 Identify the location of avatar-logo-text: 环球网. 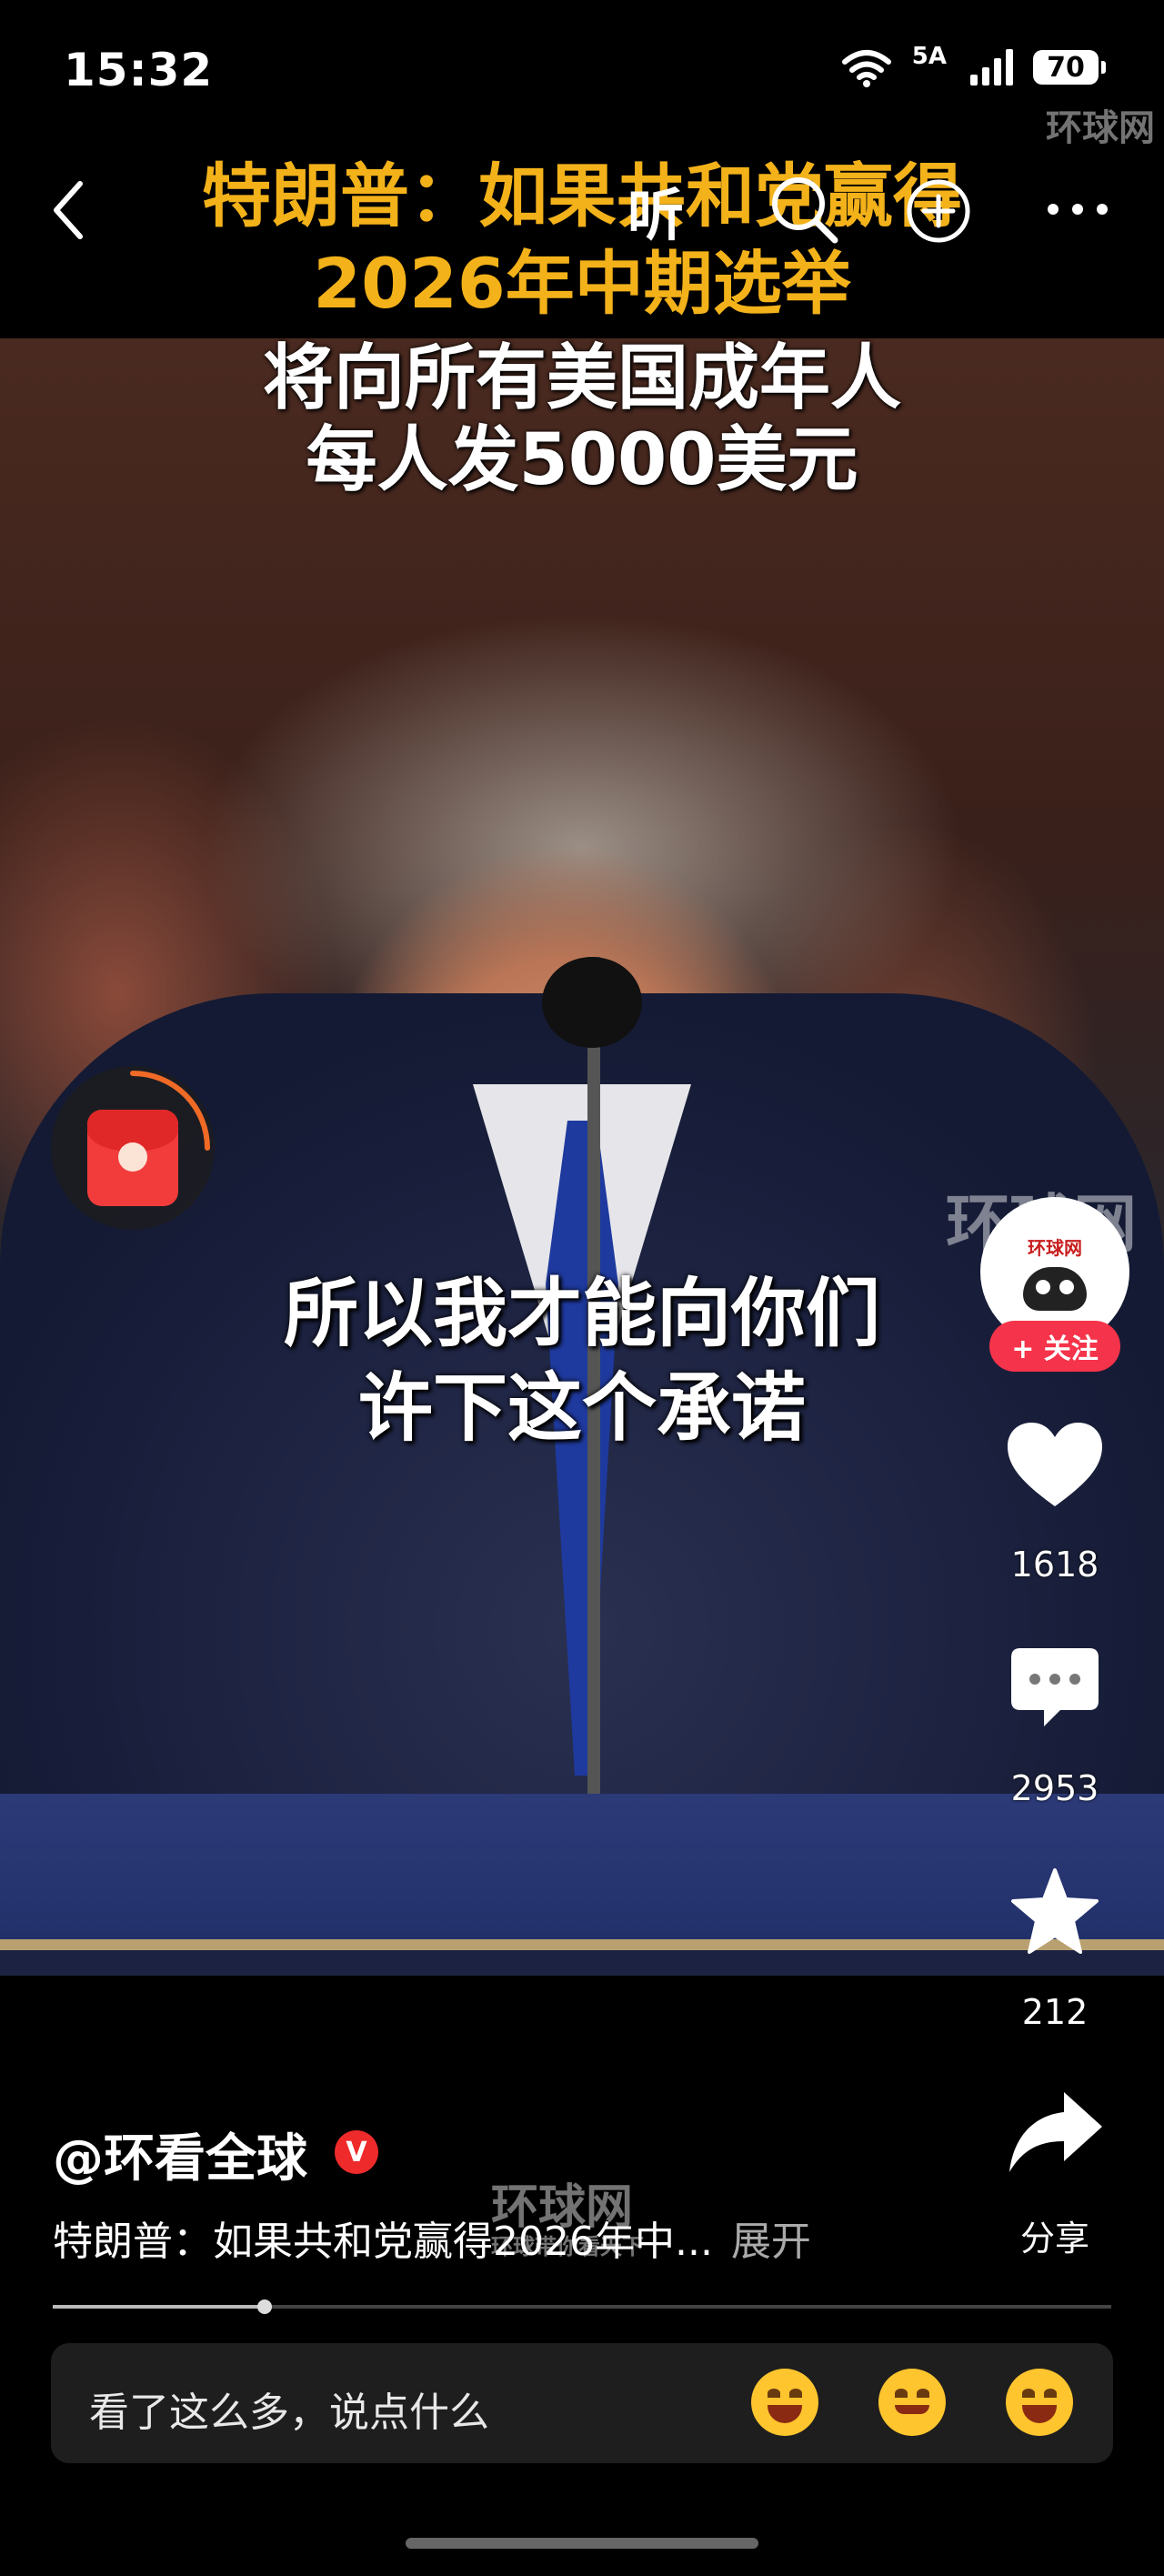
(1055, 1247).